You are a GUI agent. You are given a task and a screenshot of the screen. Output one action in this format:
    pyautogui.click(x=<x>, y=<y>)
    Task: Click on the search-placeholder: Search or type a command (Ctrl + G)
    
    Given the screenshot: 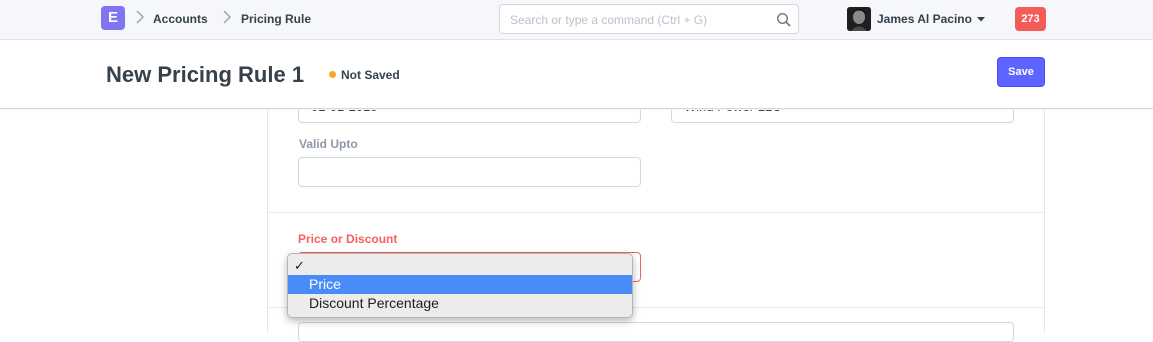 What is the action you would take?
    pyautogui.click(x=609, y=20)
    